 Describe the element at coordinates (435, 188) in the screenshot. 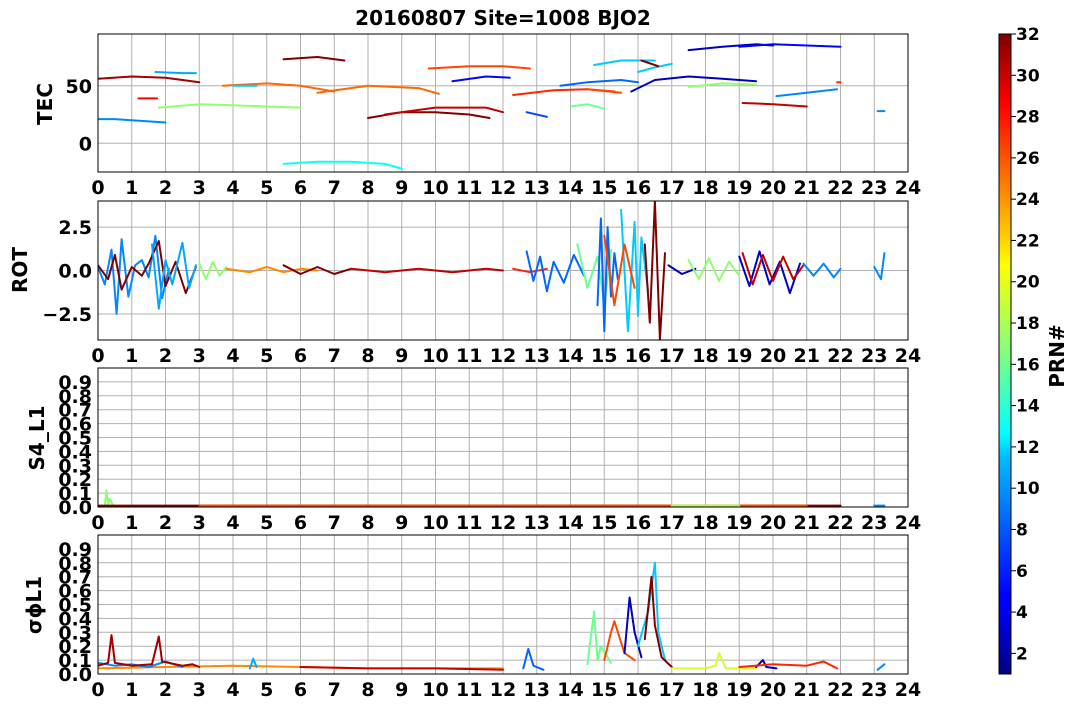

I see `tec-xtick-label: 10` at that location.